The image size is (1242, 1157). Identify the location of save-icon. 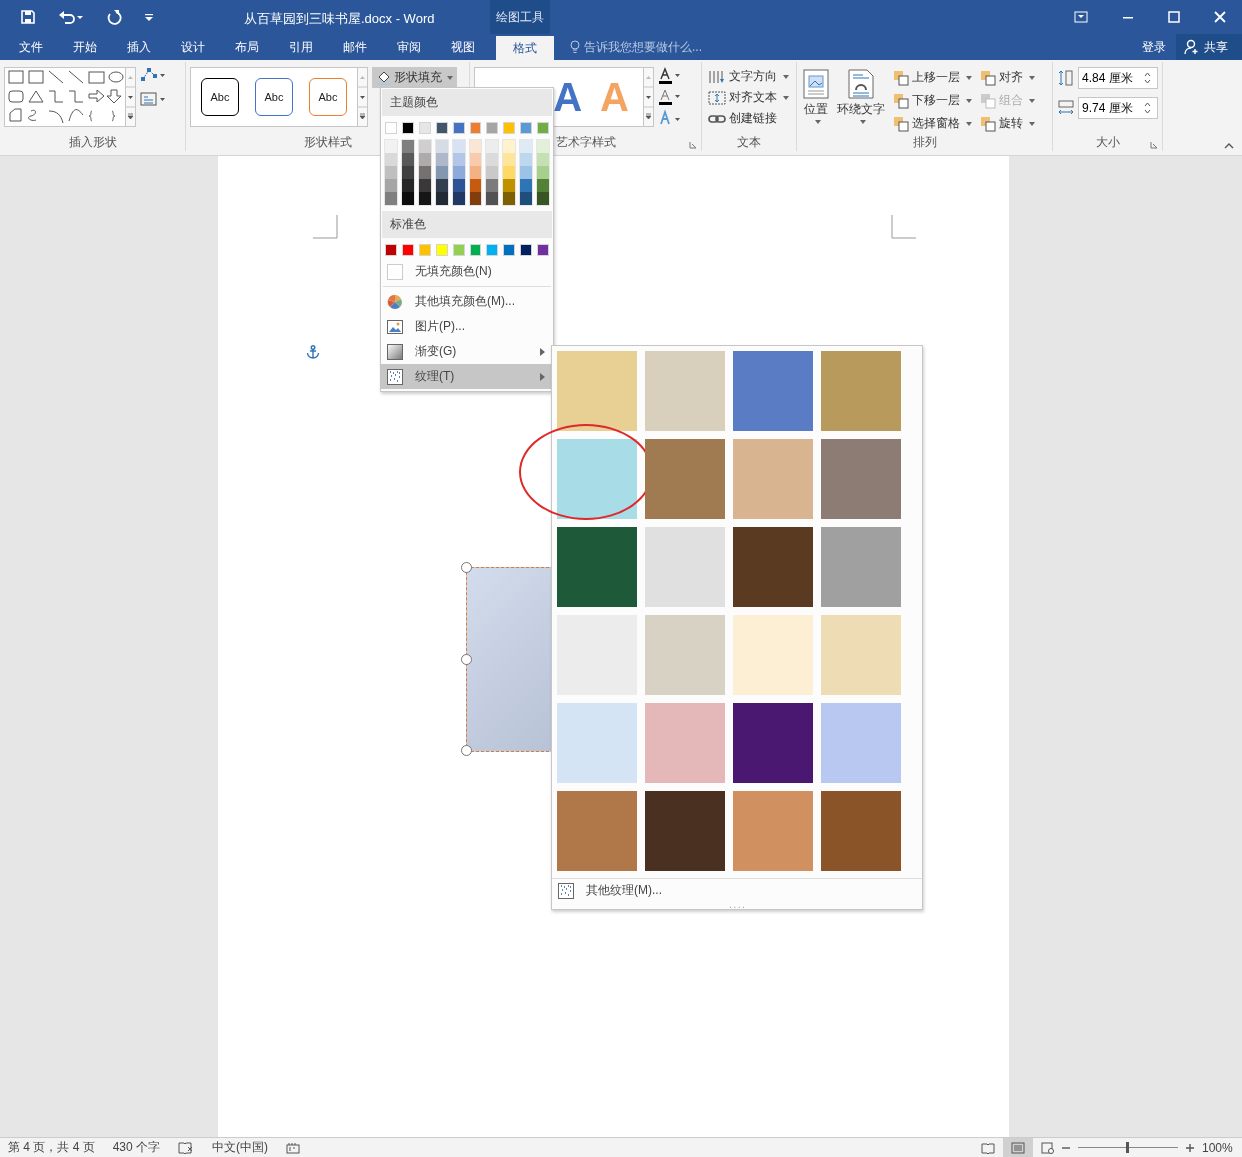
(28, 17).